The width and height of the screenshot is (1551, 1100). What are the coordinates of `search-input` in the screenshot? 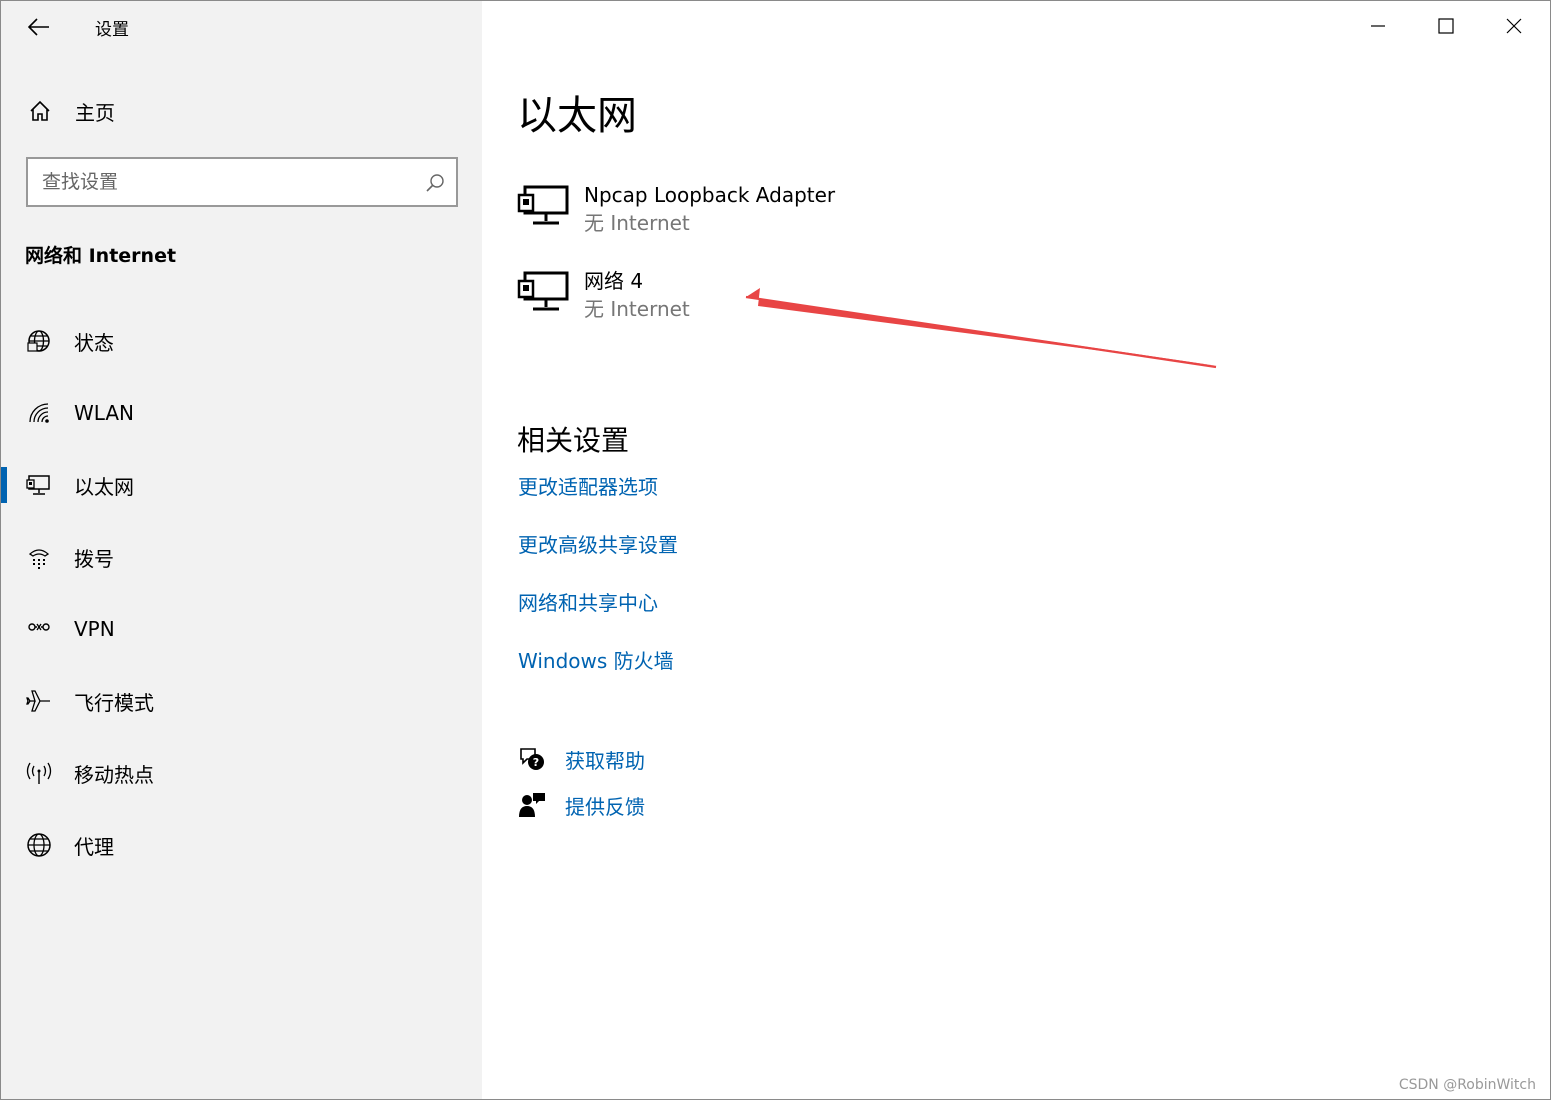 It's located at (222, 182).